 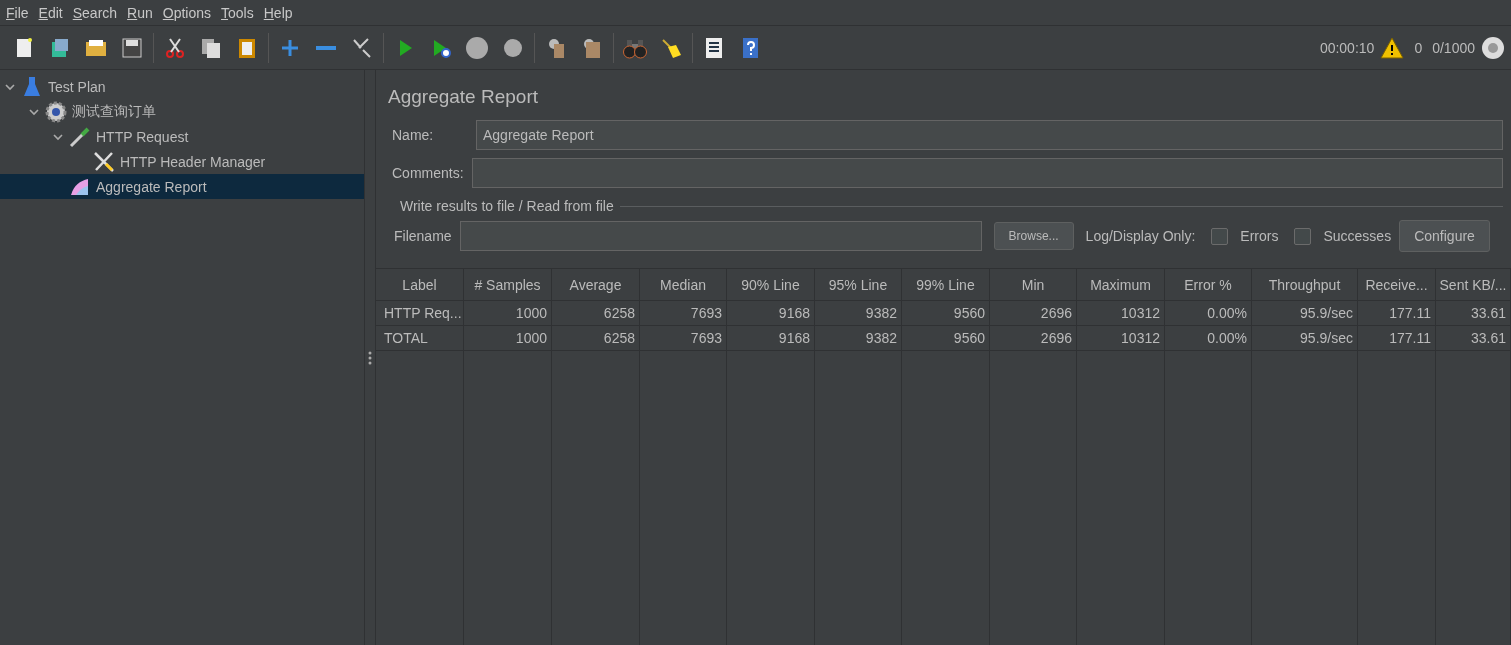 I want to click on warning-icon, so click(x=1392, y=47).